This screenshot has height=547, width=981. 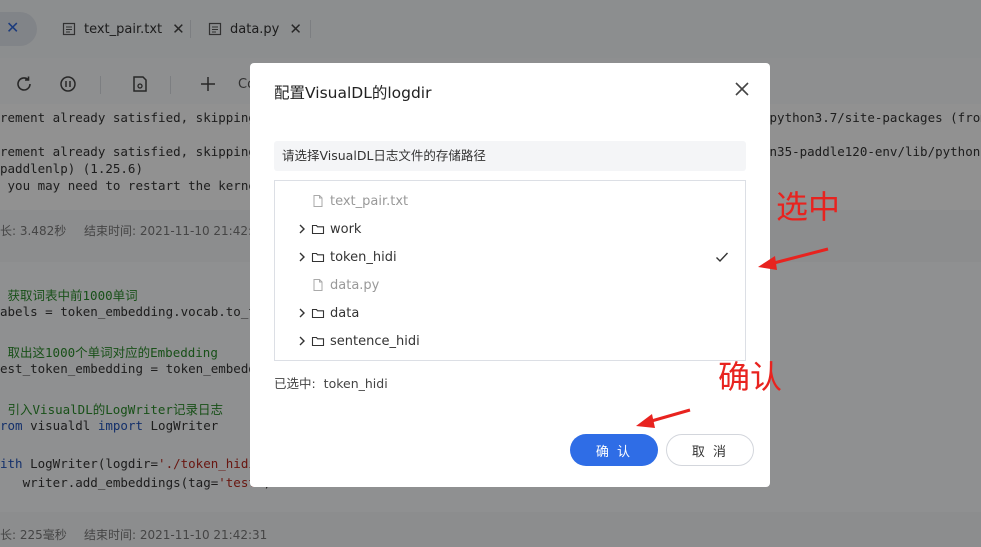 What do you see at coordinates (510, 257) in the screenshot?
I see `tree-item-token-hidi: token_hidi` at bounding box center [510, 257].